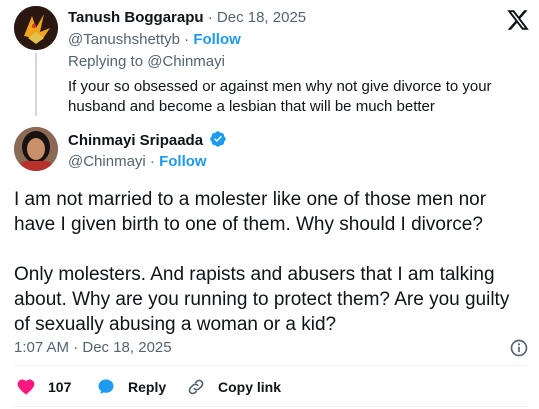  I want to click on heart-icon, so click(26, 387).